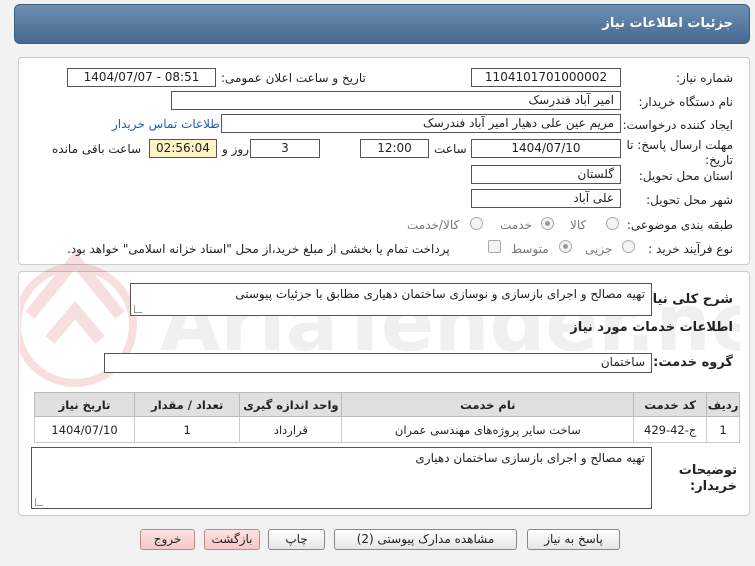 The width and height of the screenshot is (755, 566). What do you see at coordinates (141, 77) in the screenshot?
I see `announce-datetime-field: 1404/07/07 - 08:51` at bounding box center [141, 77].